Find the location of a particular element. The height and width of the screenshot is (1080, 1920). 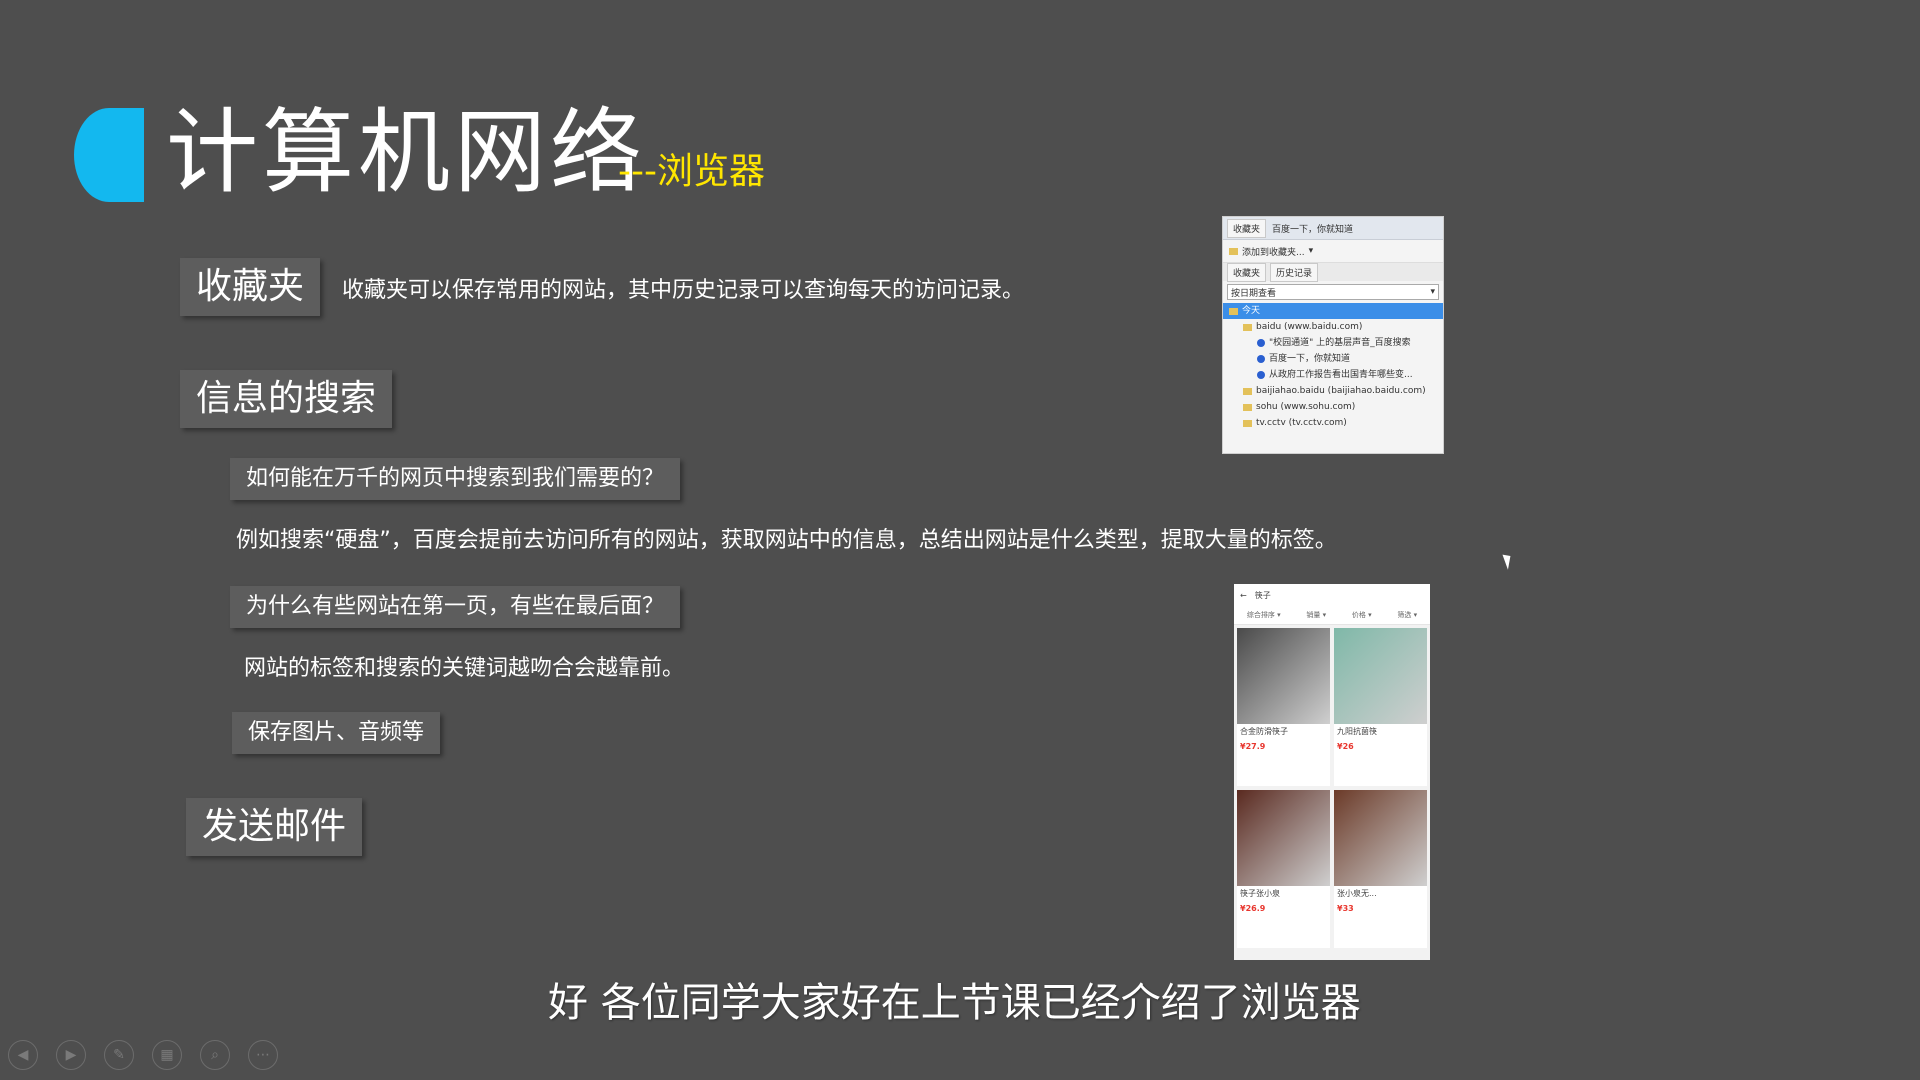

zoom-icon: ⌕ is located at coordinates (215, 1055).